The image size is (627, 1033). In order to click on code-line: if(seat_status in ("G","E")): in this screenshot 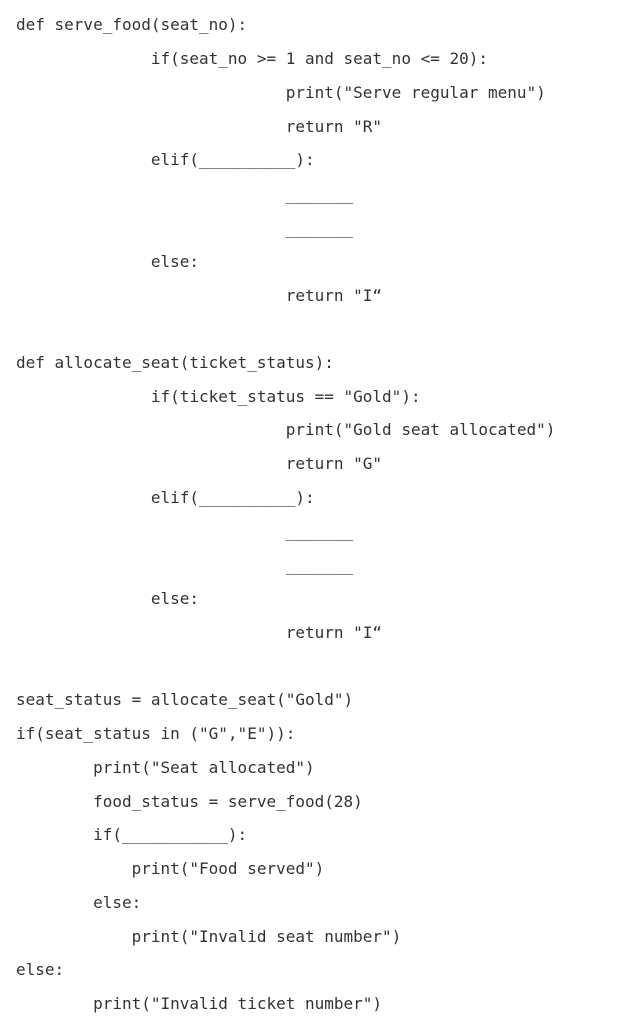, I will do `click(156, 733)`.